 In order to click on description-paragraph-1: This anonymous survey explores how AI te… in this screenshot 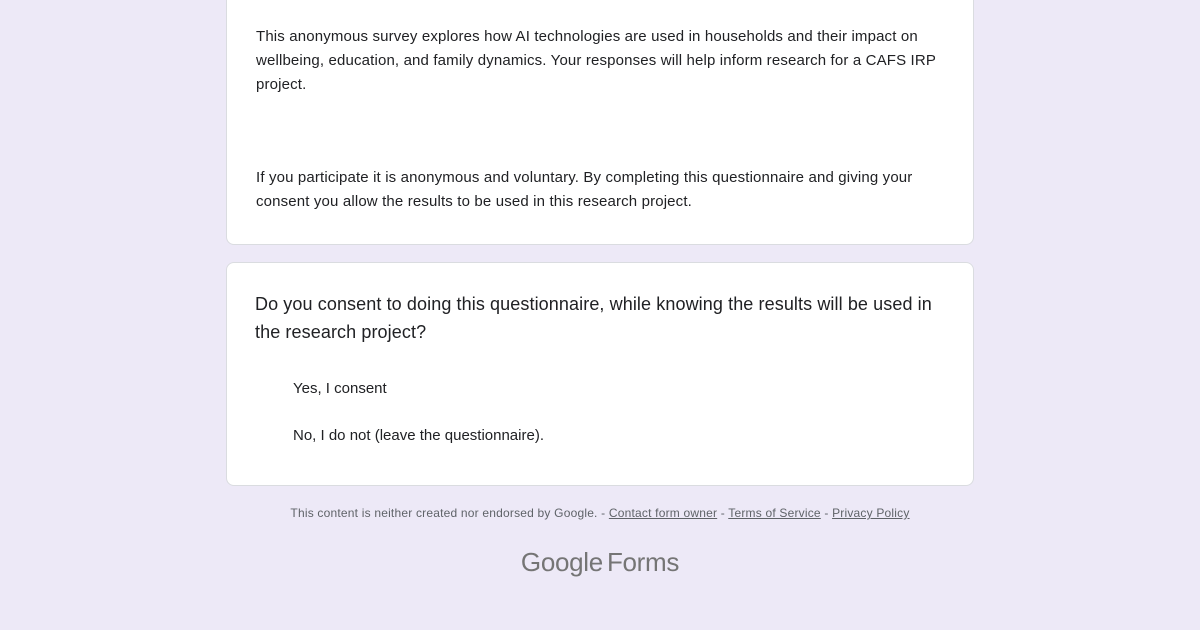, I will do `click(596, 60)`.